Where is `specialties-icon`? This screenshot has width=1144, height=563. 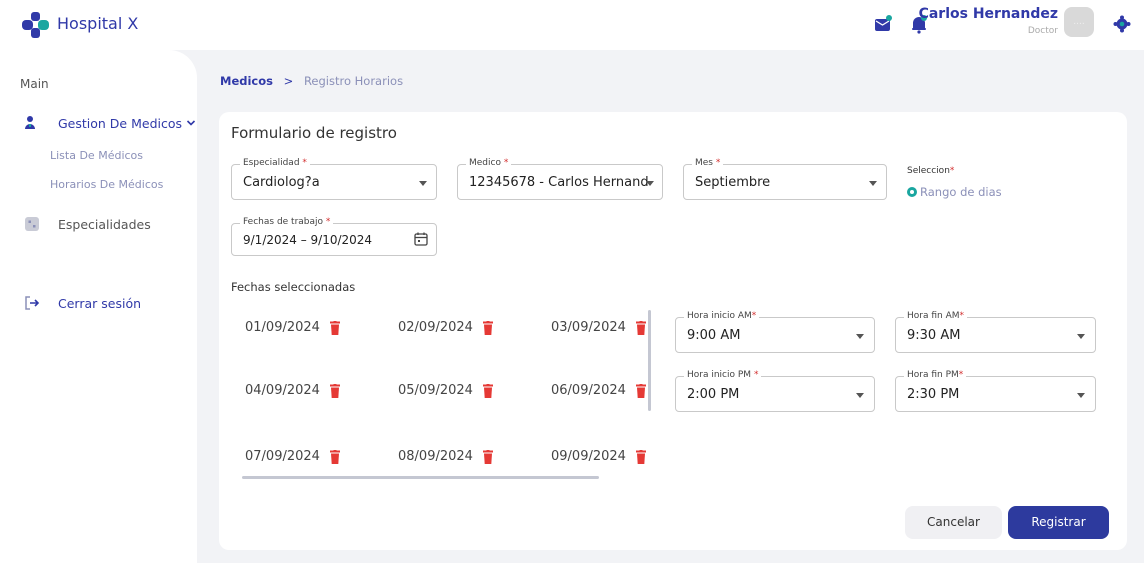 specialties-icon is located at coordinates (32, 224).